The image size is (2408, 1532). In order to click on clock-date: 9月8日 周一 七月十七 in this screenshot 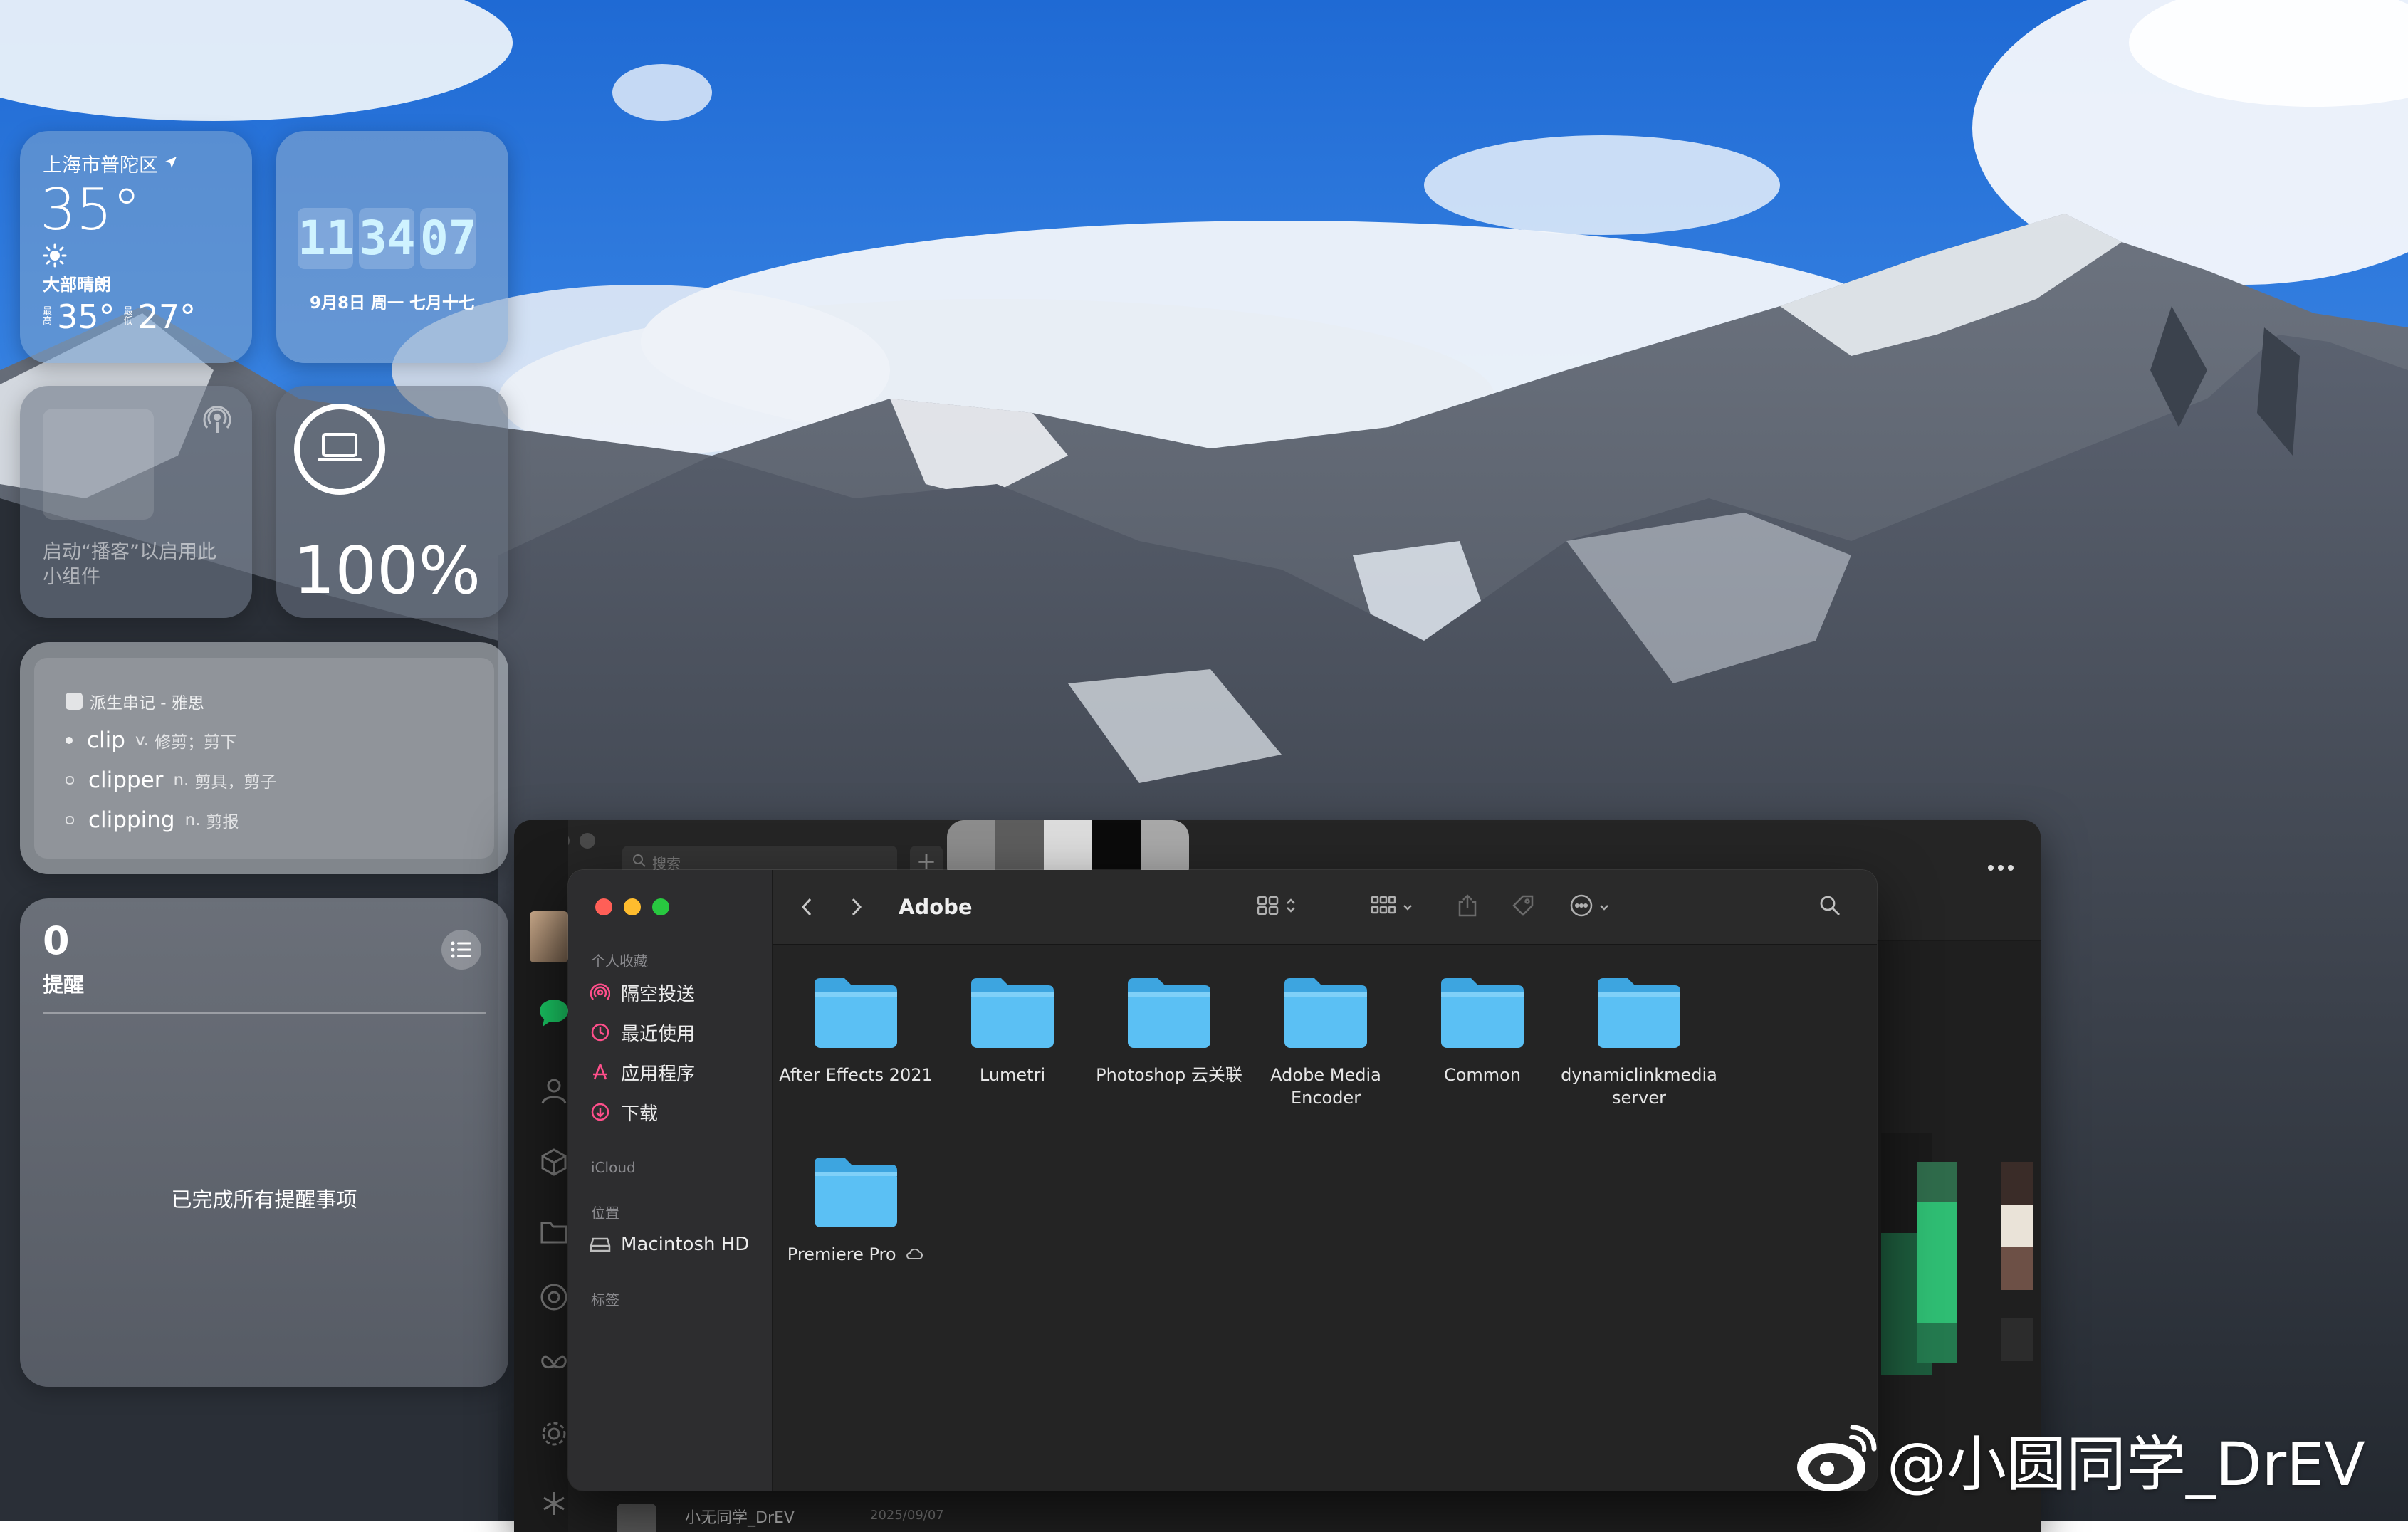, I will do `click(393, 303)`.